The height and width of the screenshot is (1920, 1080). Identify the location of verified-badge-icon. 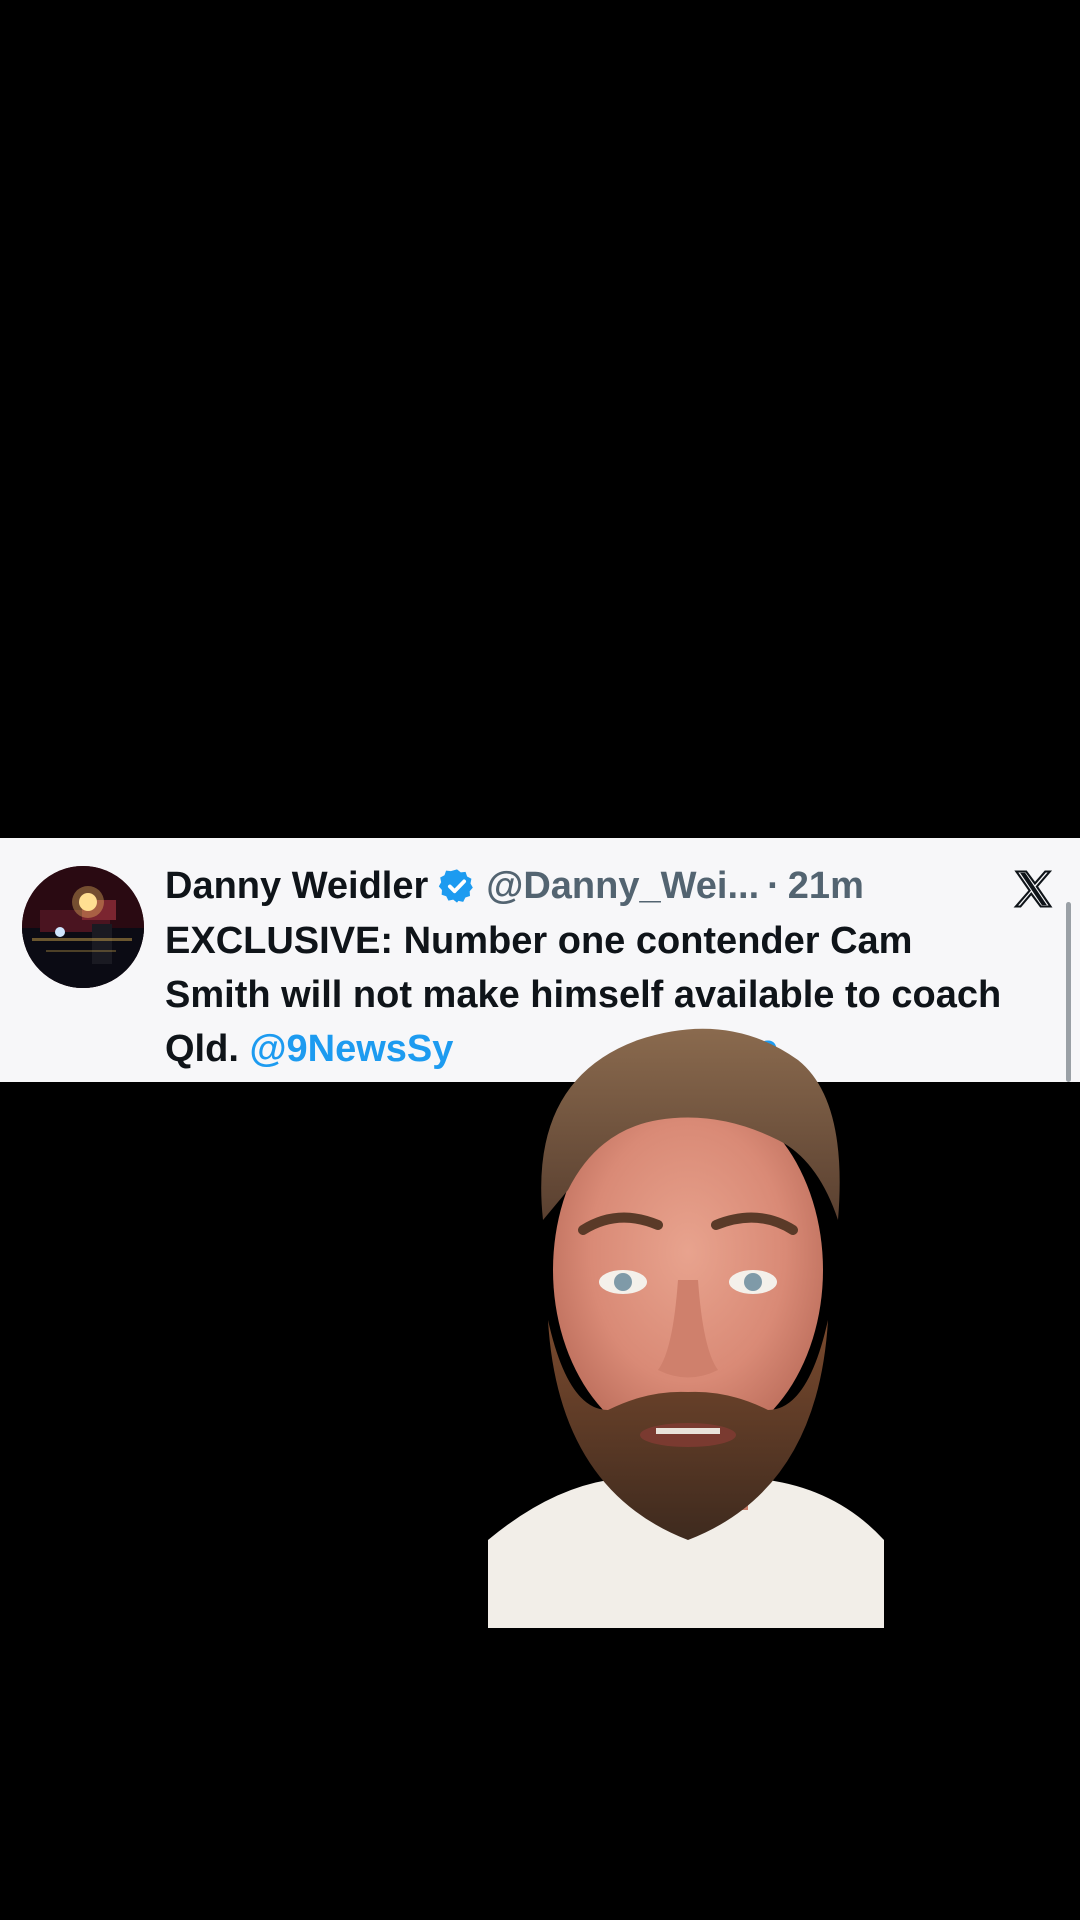
(457, 886).